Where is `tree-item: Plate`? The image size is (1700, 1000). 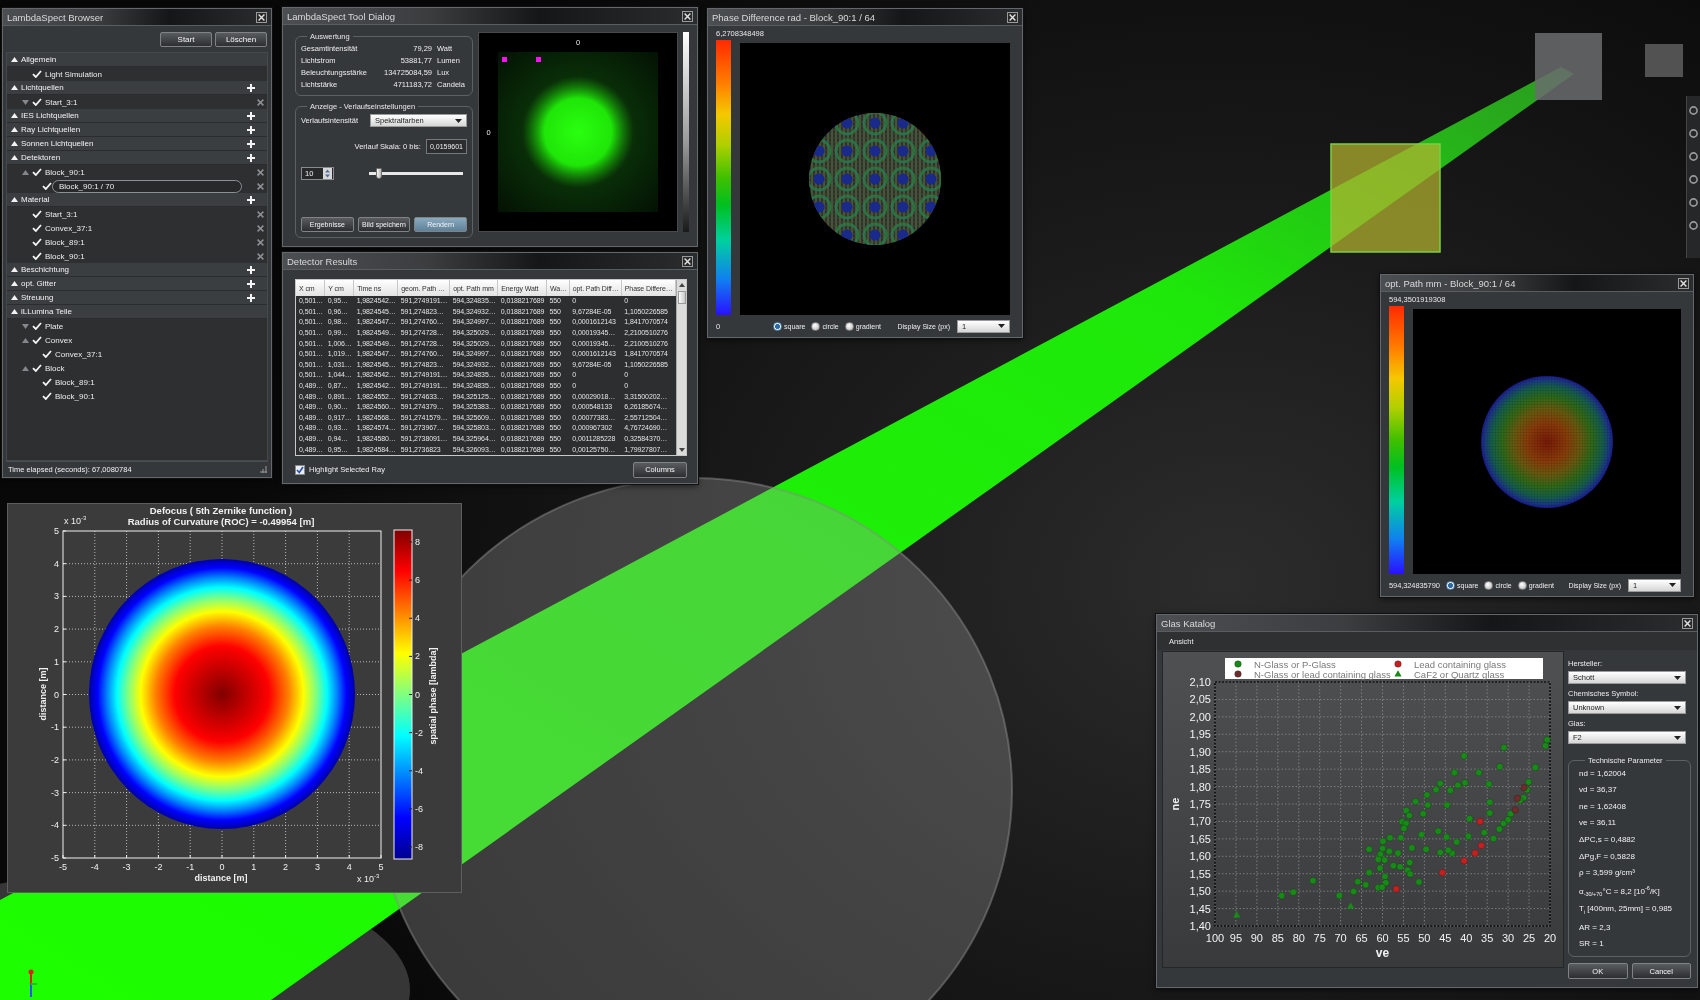
tree-item: Plate is located at coordinates (54, 326).